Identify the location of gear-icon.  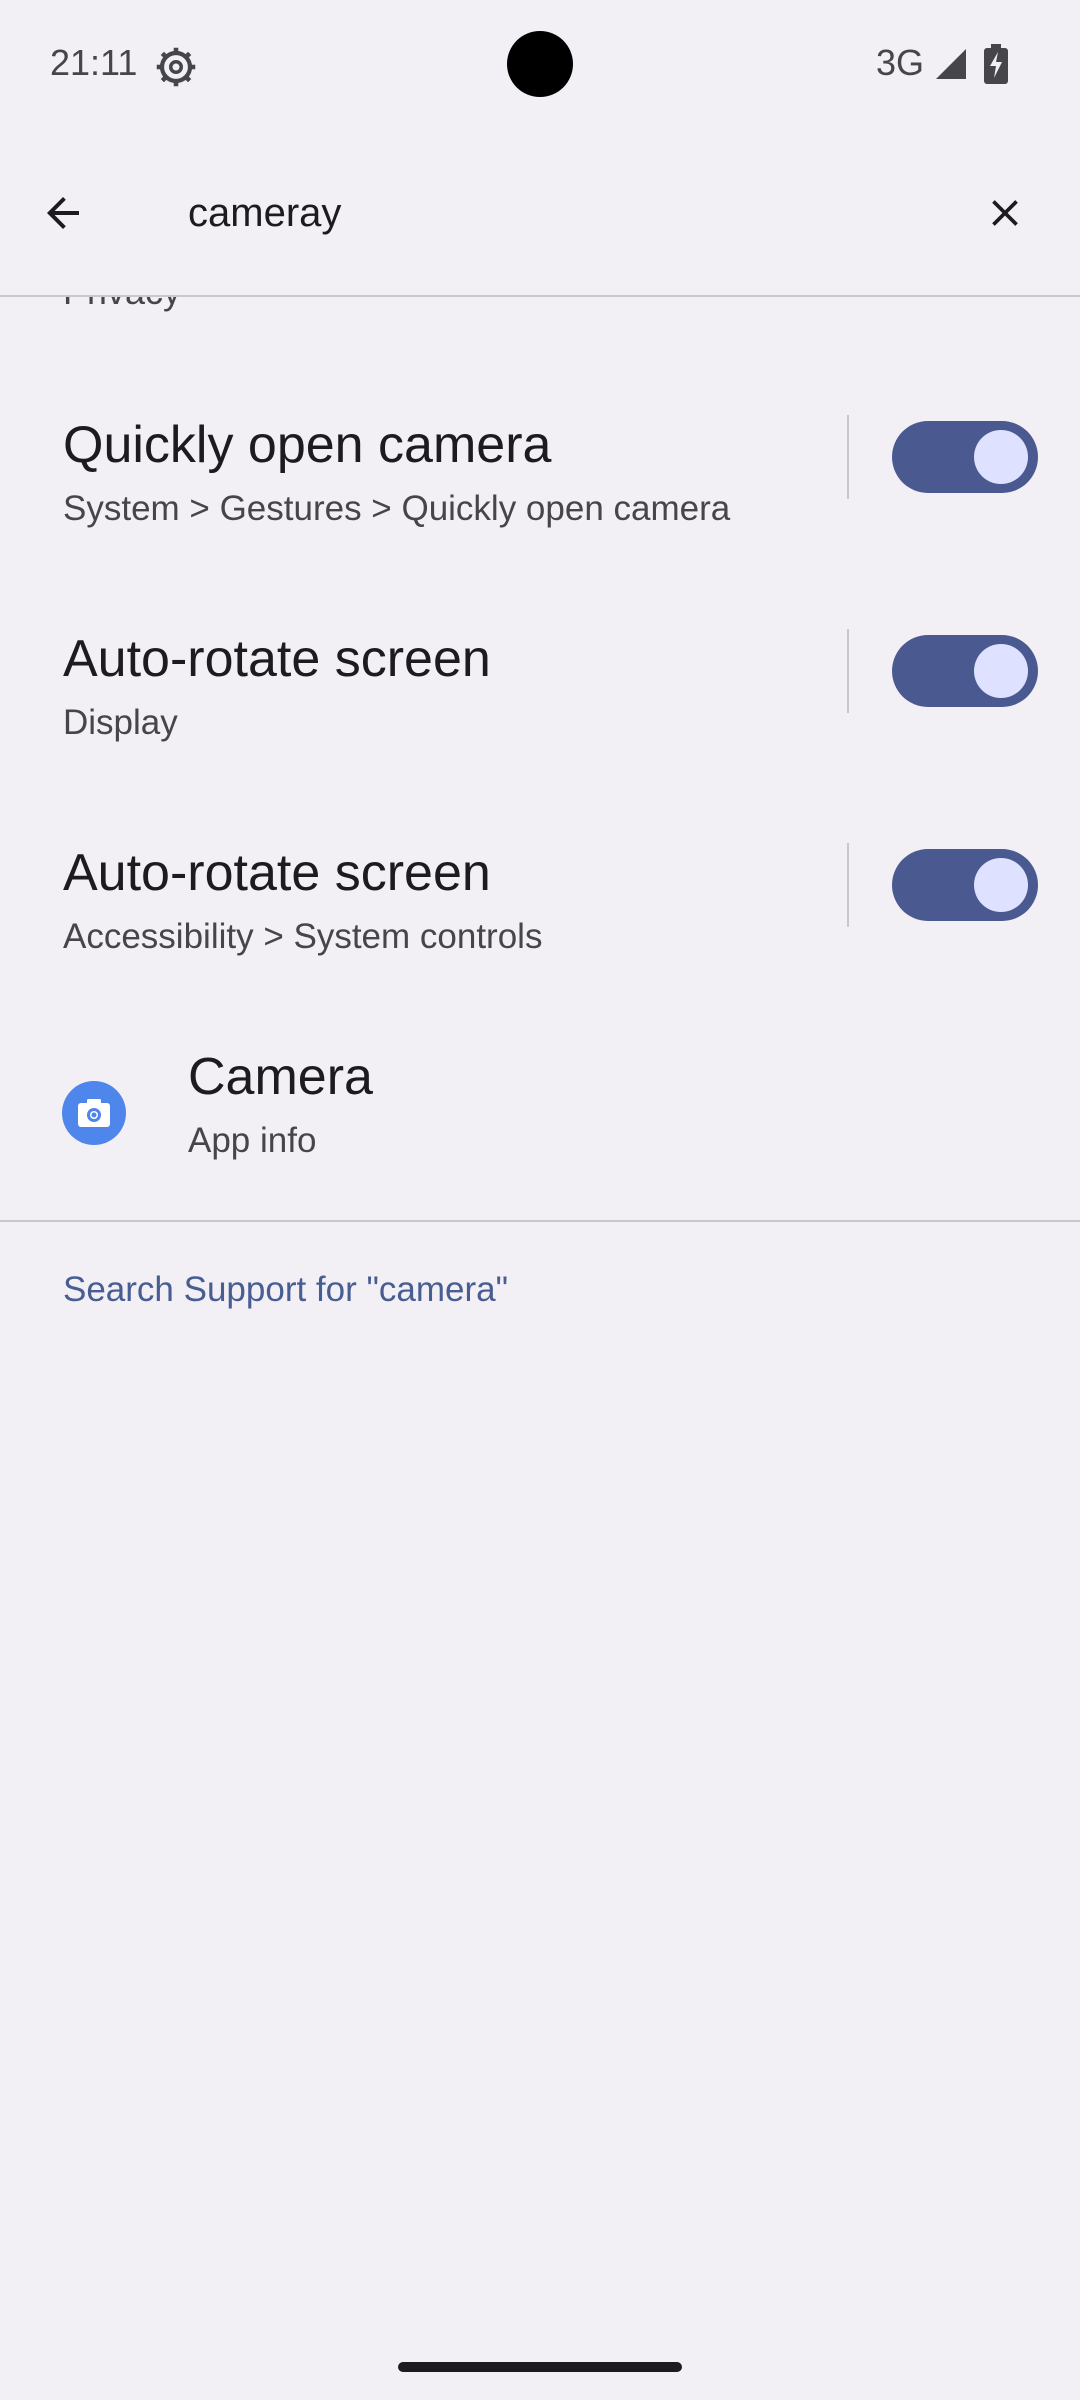
(176, 67).